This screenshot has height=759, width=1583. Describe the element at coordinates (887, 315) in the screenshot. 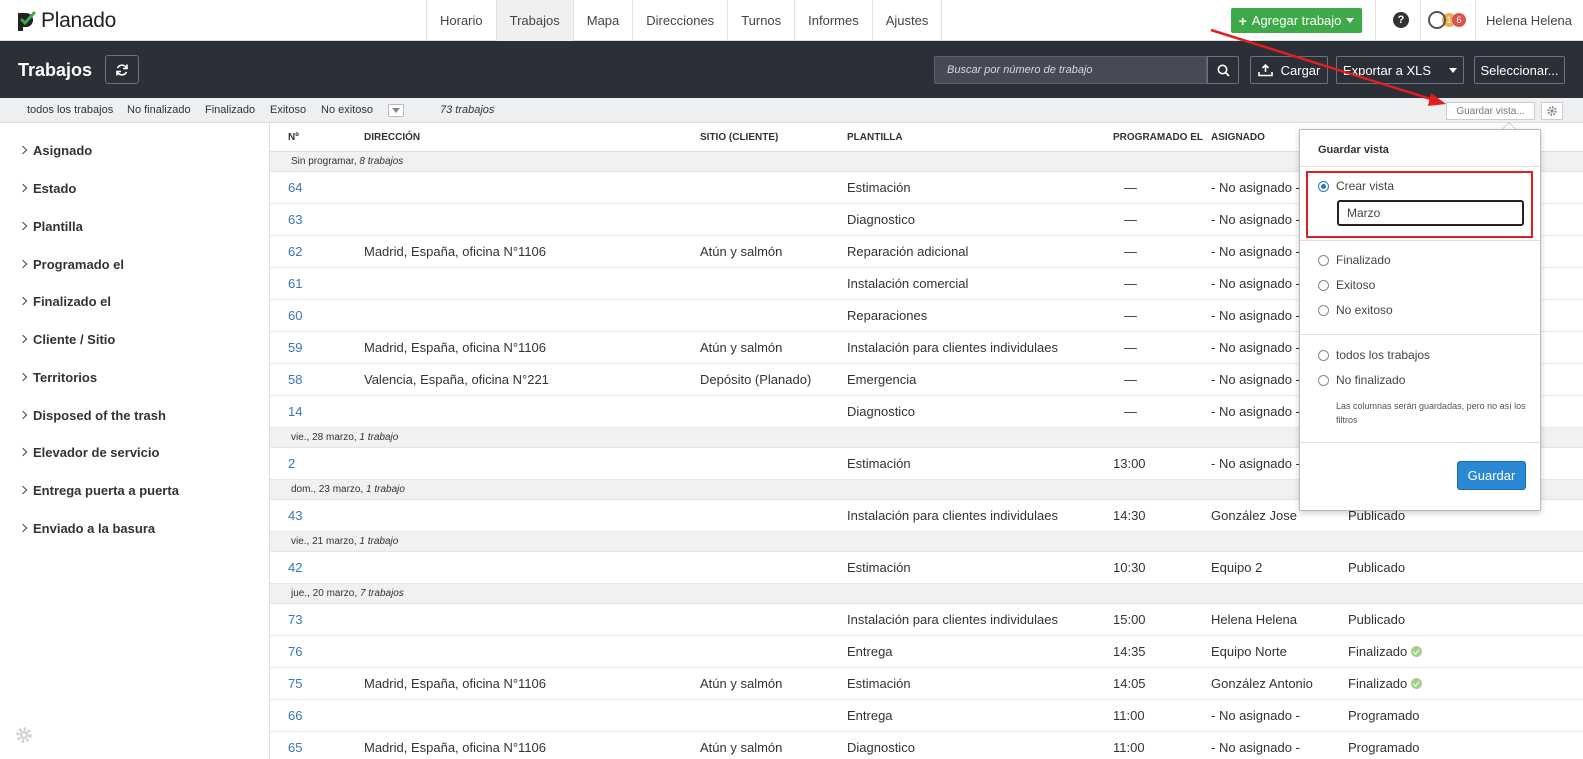

I see `cell-text: Reparaciones` at that location.